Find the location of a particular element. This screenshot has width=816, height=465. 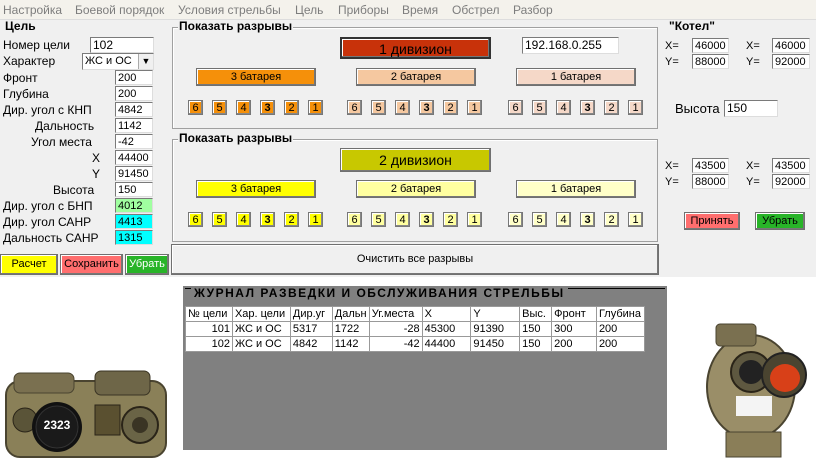

depth-input: 200 is located at coordinates (134, 93).